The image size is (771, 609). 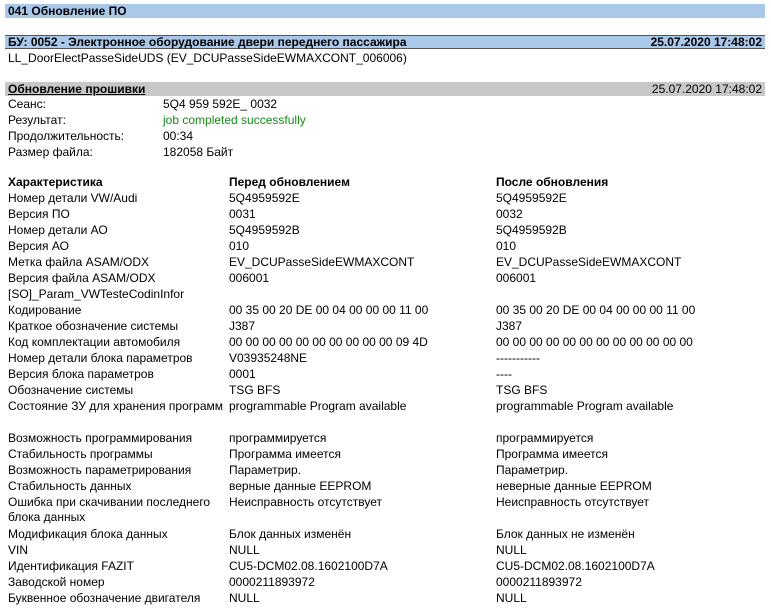 I want to click on row-before-value: Программа имеется, so click(x=285, y=454).